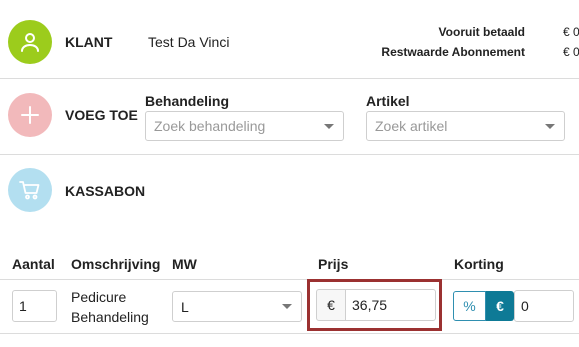  Describe the element at coordinates (210, 126) in the screenshot. I see `treatment-placeholder: Zoek behandeling` at that location.